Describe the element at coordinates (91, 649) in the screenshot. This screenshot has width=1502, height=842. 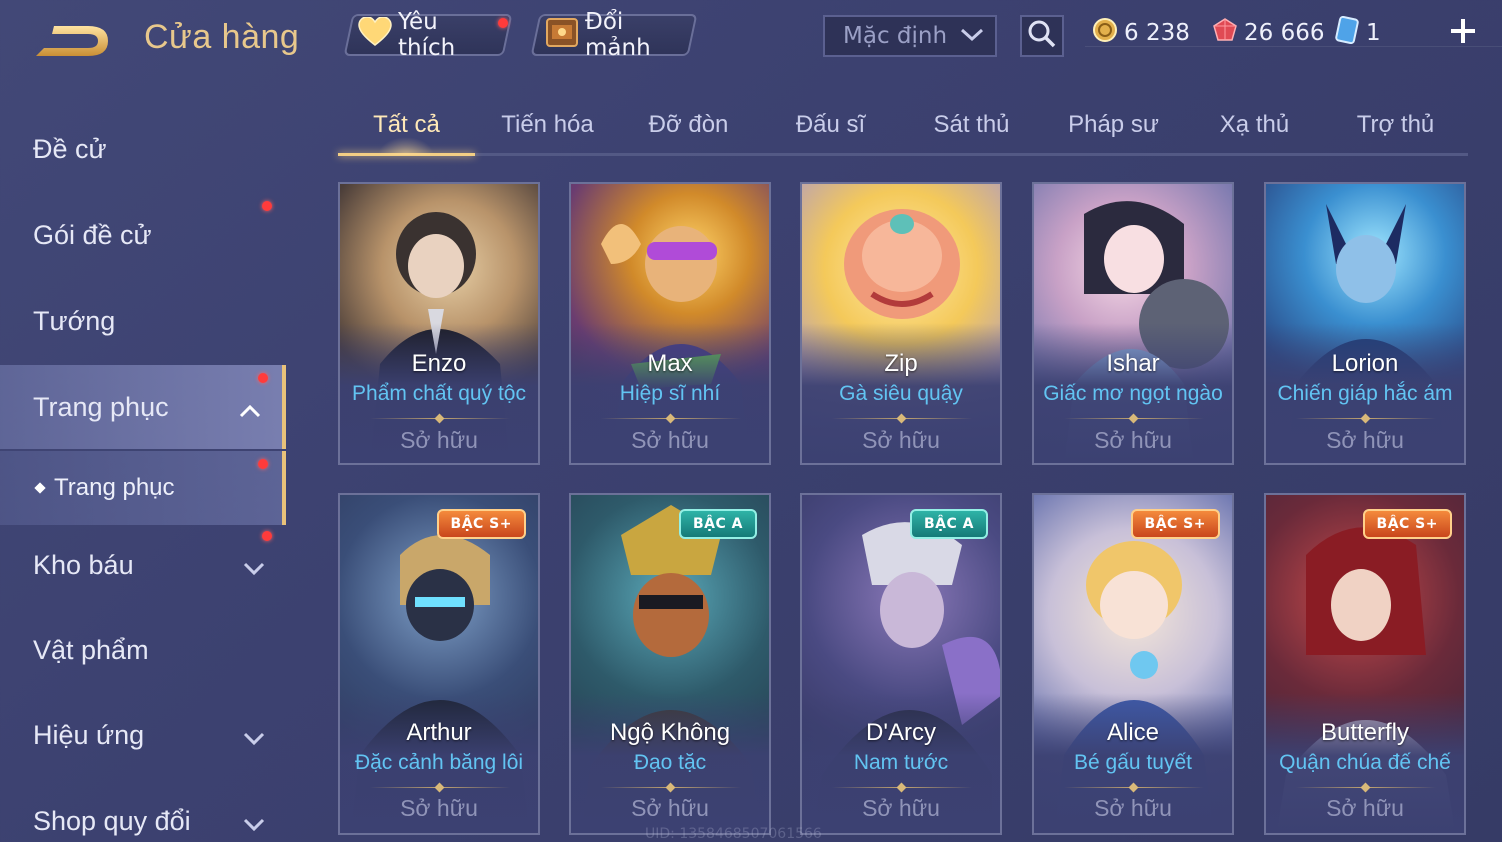
I see `sidebar-item-label: Vật phẩm` at that location.